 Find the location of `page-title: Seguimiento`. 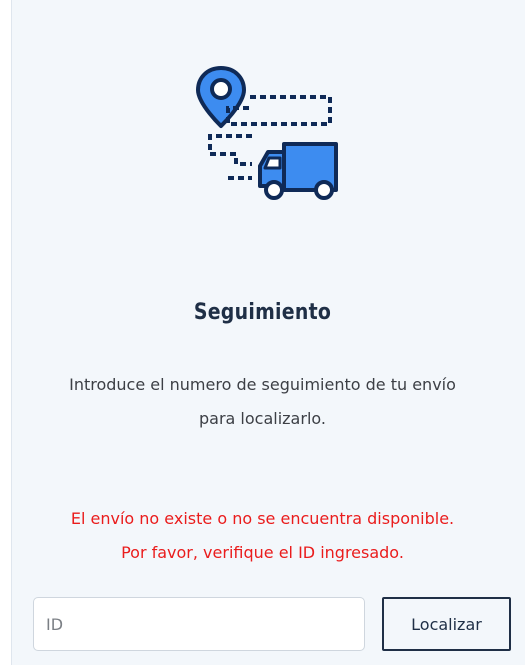

page-title: Seguimiento is located at coordinates (262, 312).